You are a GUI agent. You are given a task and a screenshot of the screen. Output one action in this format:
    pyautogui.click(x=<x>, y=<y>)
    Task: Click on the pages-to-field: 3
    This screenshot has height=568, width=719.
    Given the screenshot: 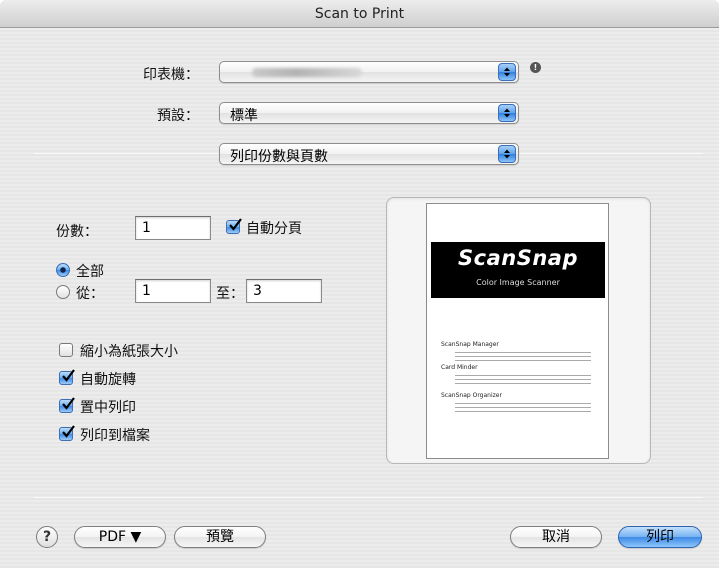 What is the action you would take?
    pyautogui.click(x=284, y=291)
    